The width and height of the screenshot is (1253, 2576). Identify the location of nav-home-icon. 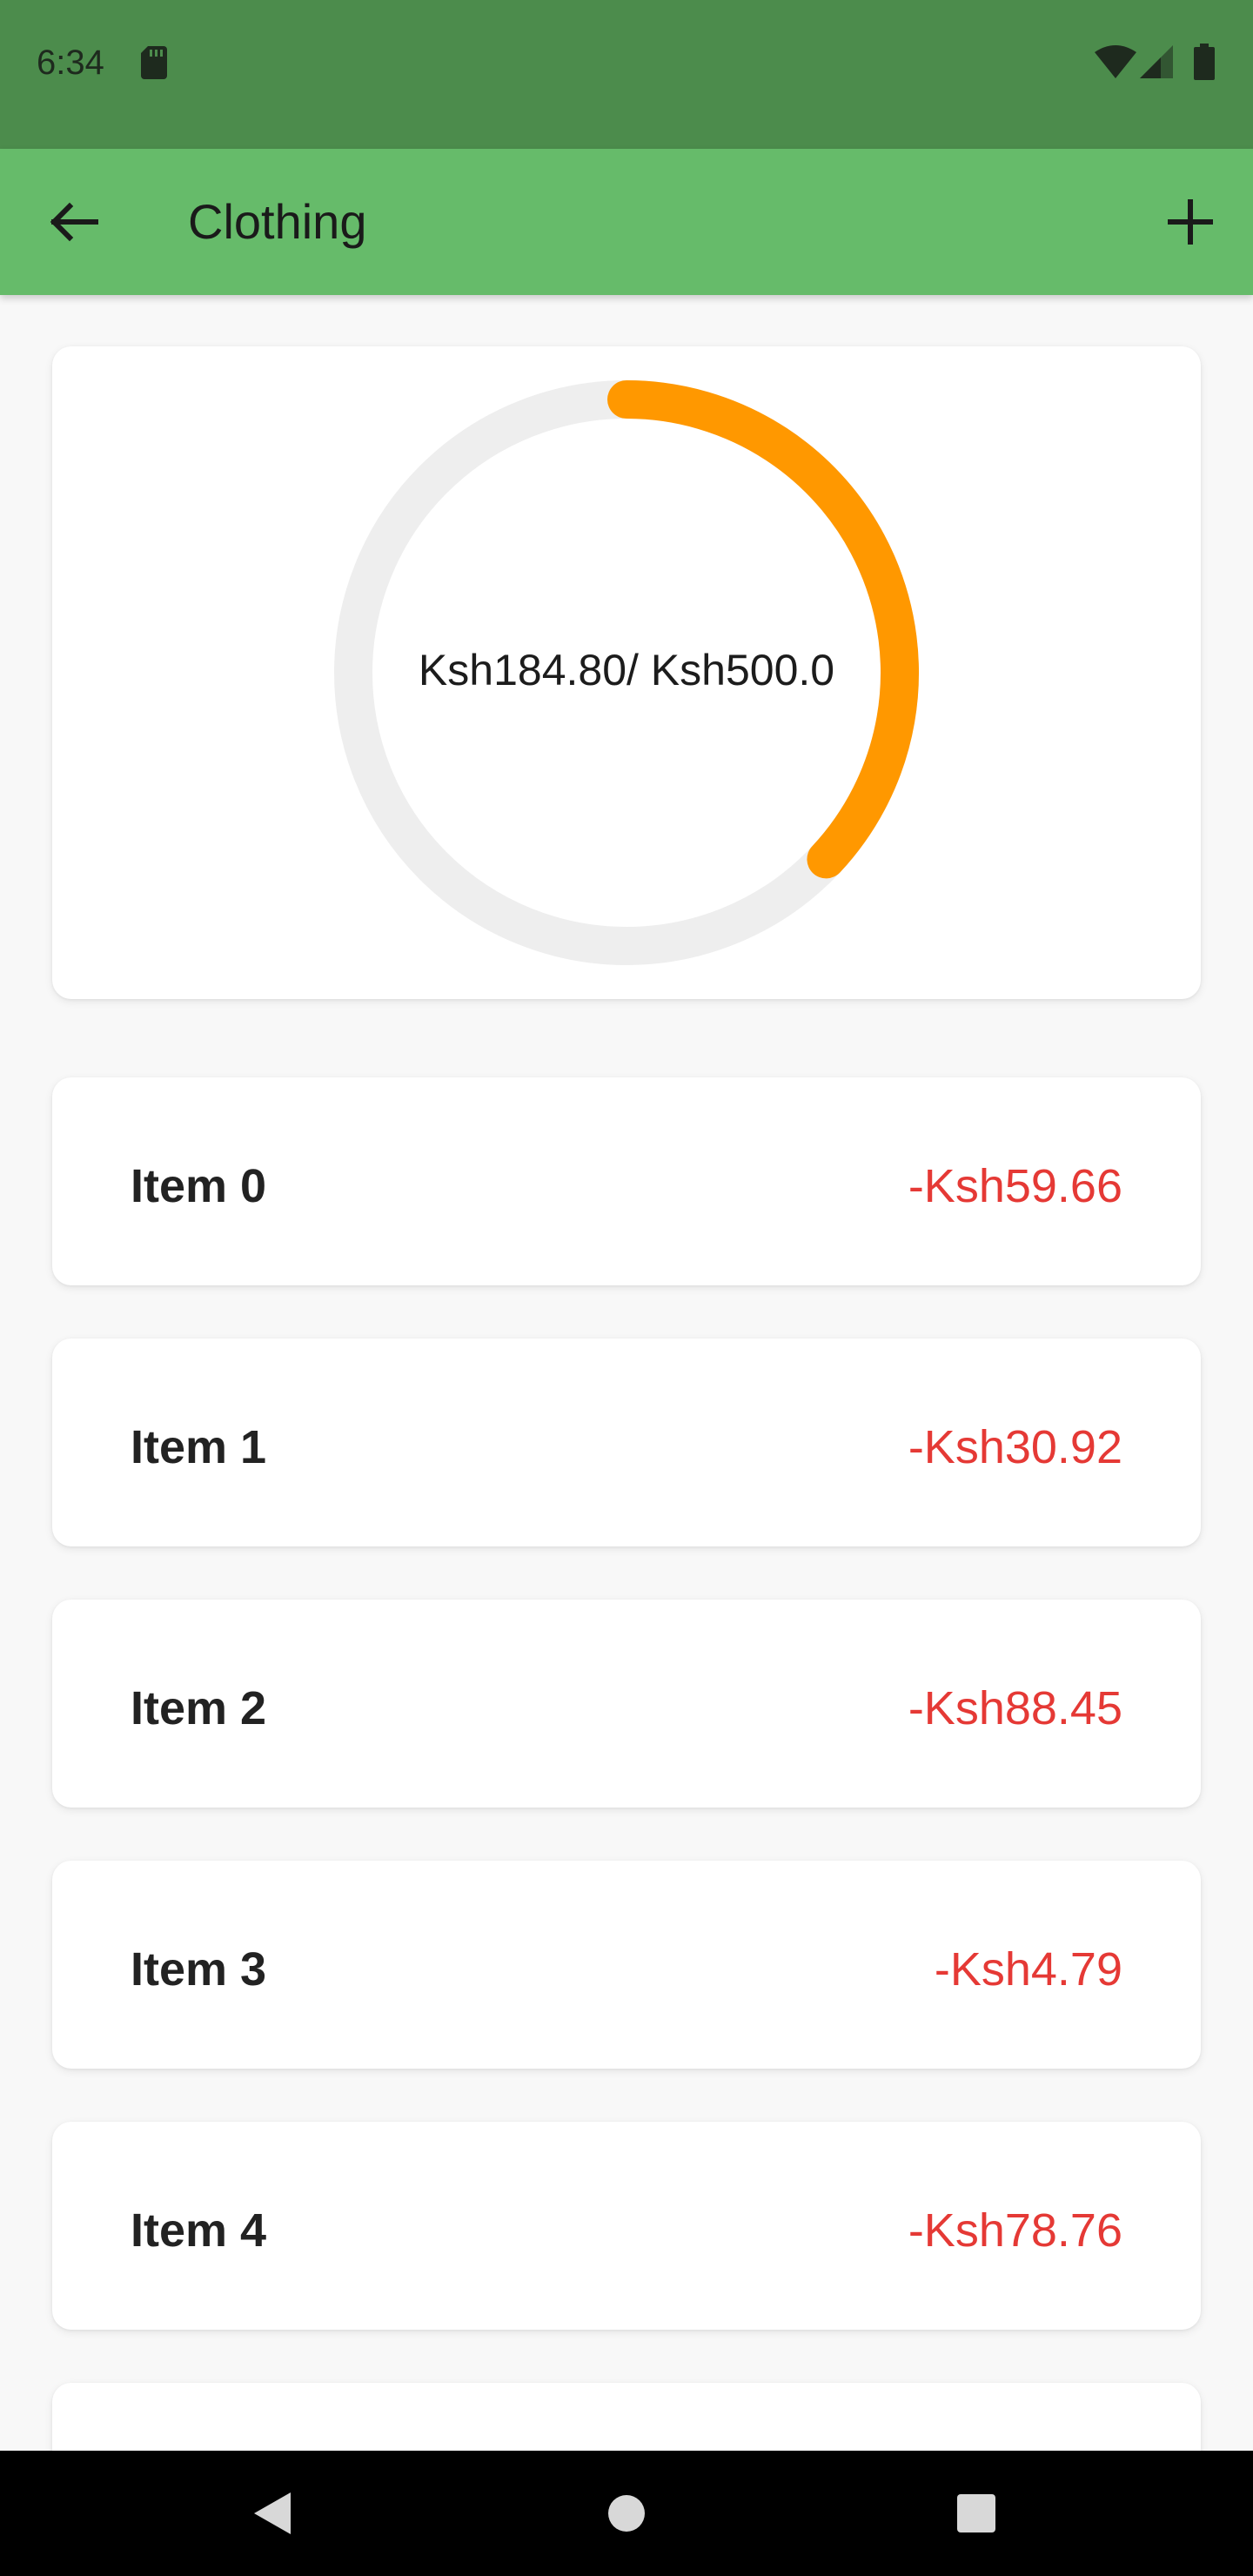
(626, 2513).